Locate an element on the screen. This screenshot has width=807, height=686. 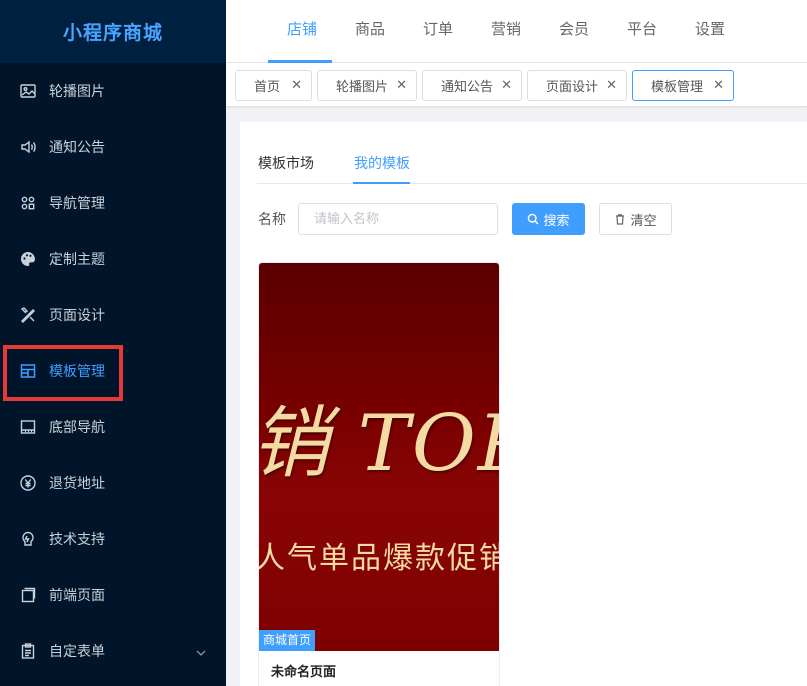
sidebar-item-label: 定制主题 is located at coordinates (77, 260).